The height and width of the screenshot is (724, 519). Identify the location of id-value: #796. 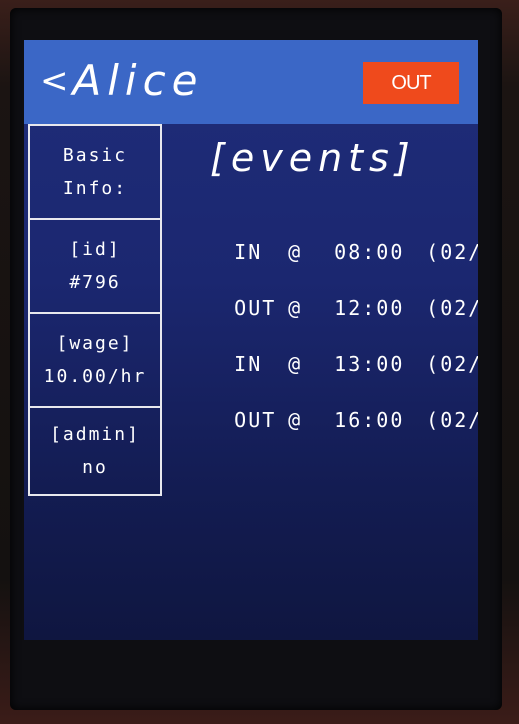
(95, 282).